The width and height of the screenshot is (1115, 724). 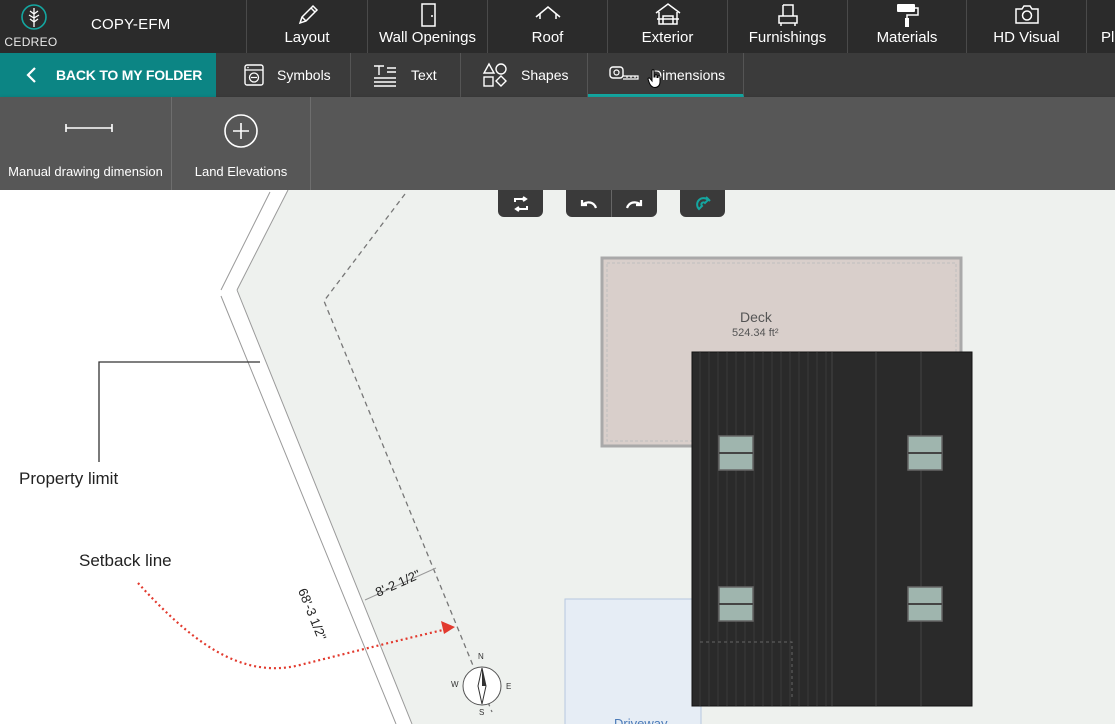 I want to click on tab-exterior: Exterior, so click(x=667, y=26).